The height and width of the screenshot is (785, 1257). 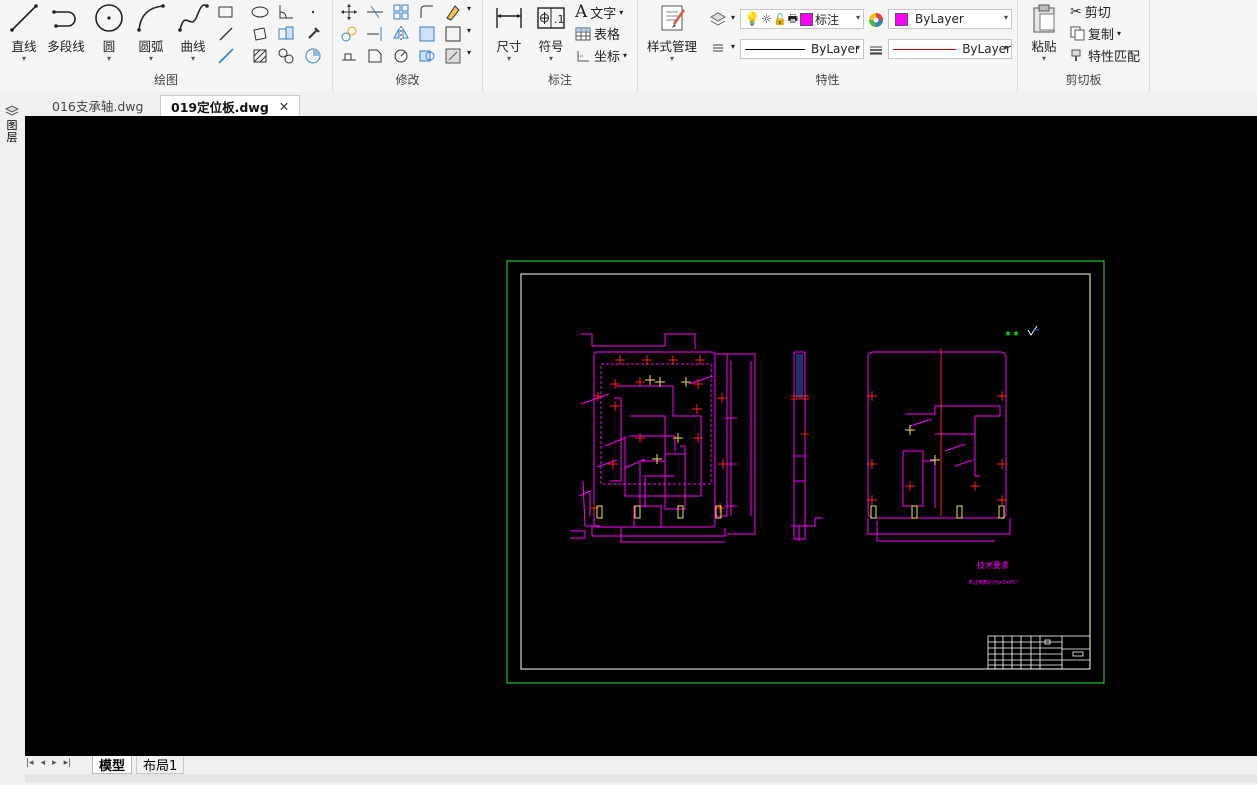 I want to click on paste-label: 粘贴, so click(x=1044, y=46).